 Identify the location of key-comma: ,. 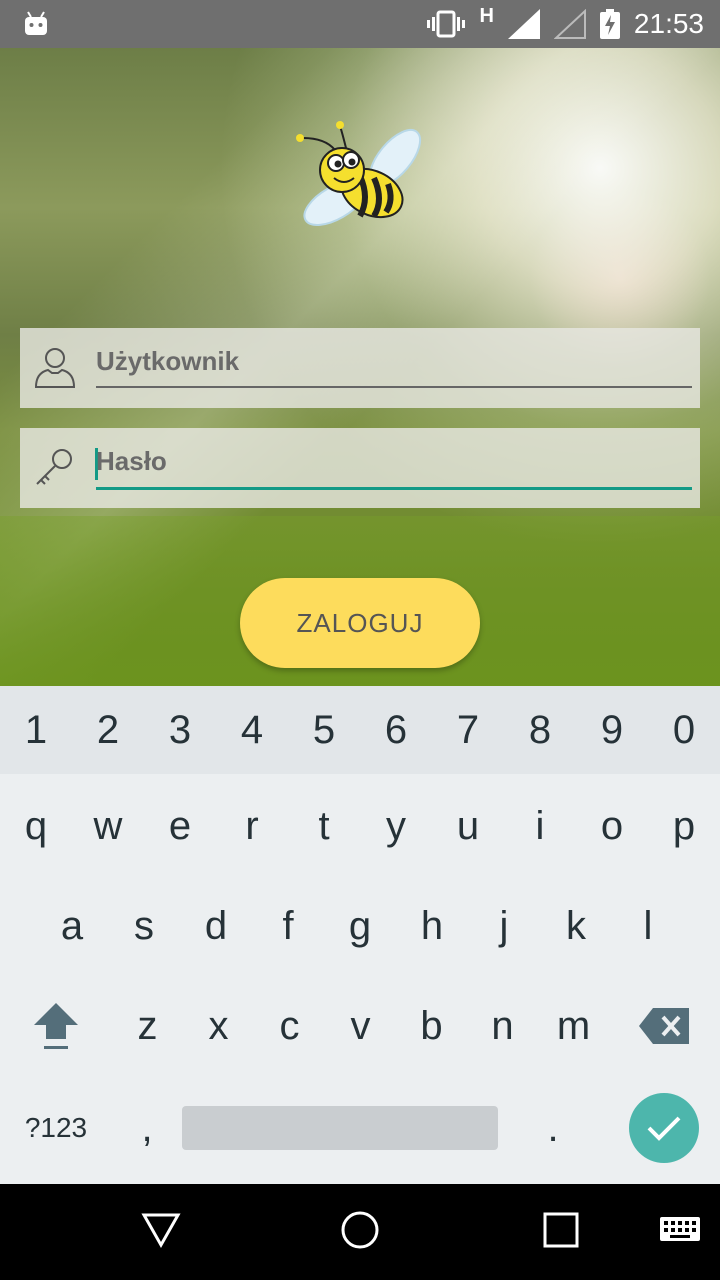
(147, 1128).